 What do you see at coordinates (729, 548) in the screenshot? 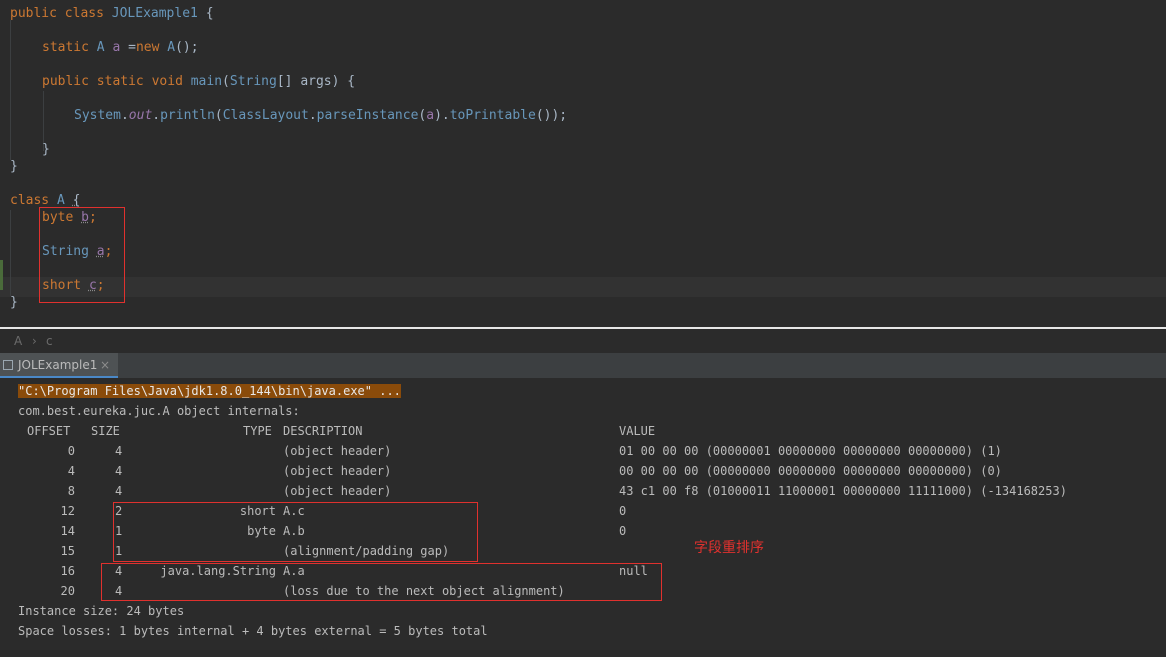
I see `reorder-annotation: 字段重排序` at bounding box center [729, 548].